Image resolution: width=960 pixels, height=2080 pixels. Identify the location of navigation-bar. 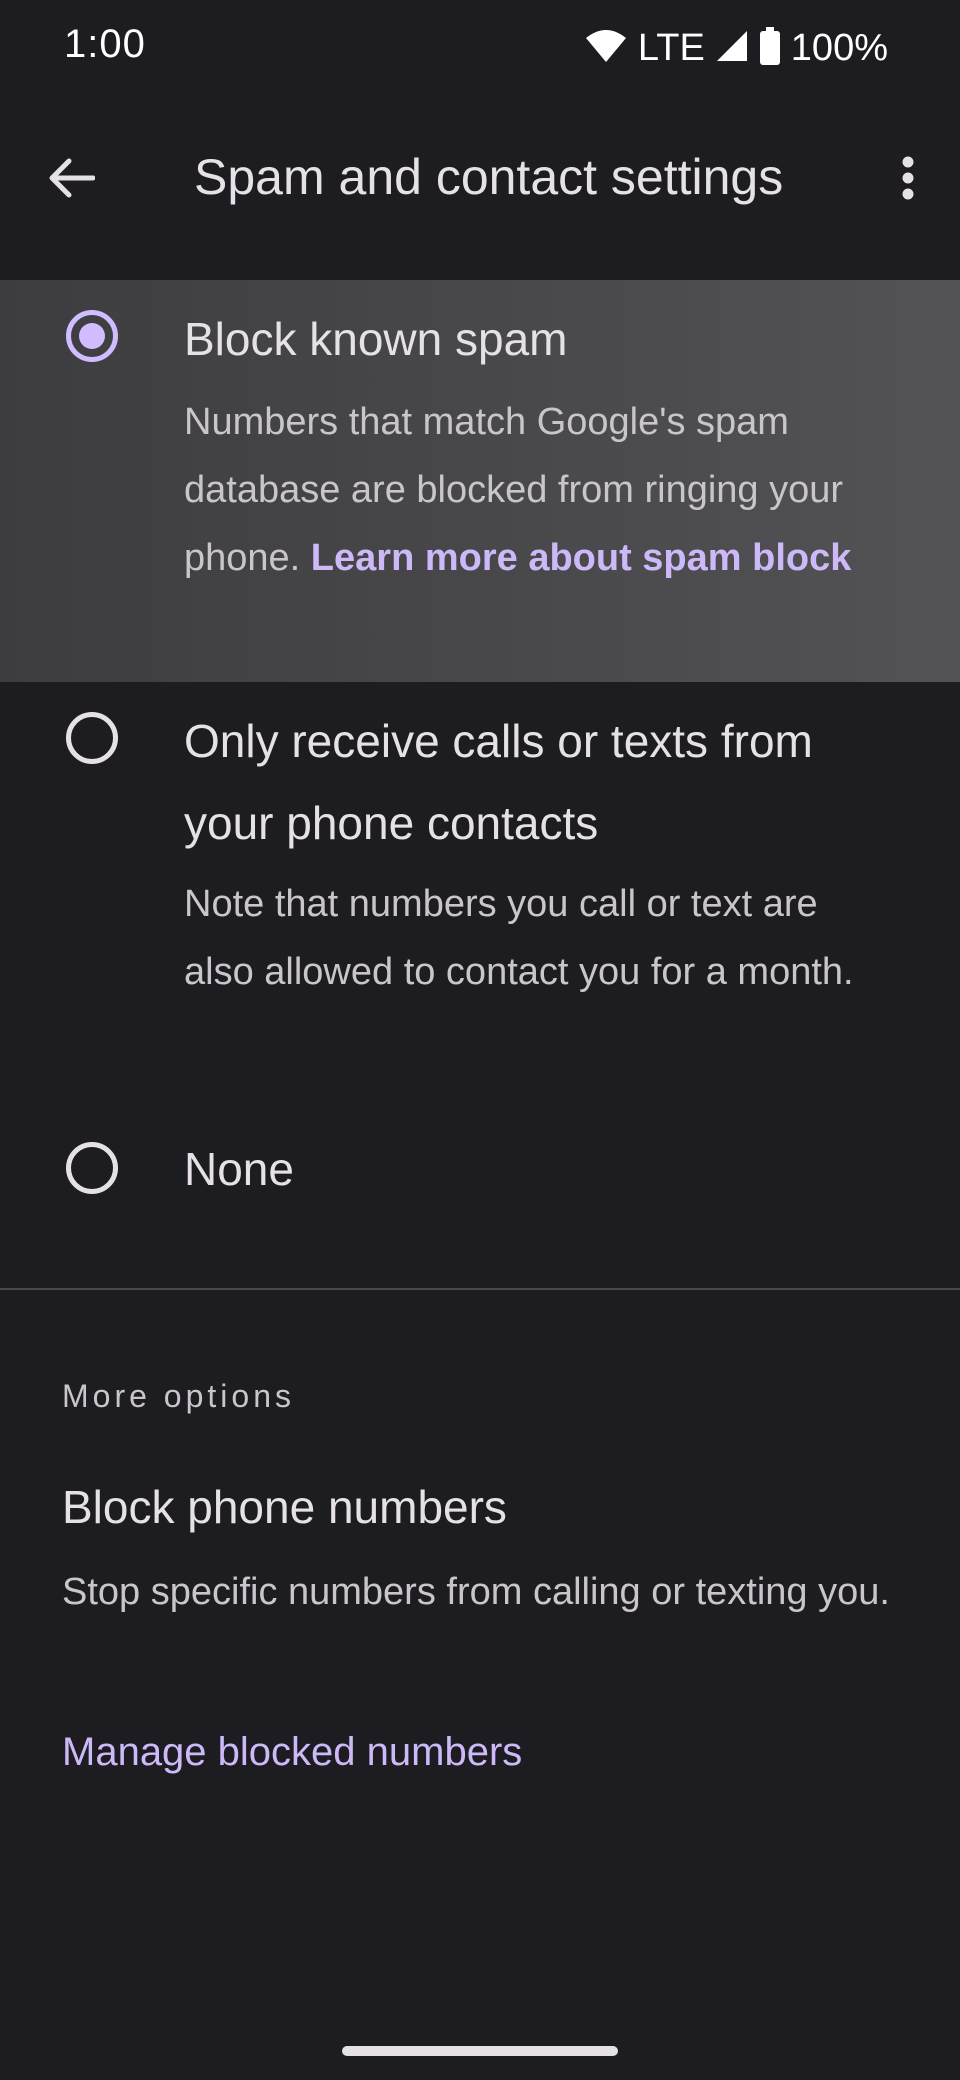
(480, 2050).